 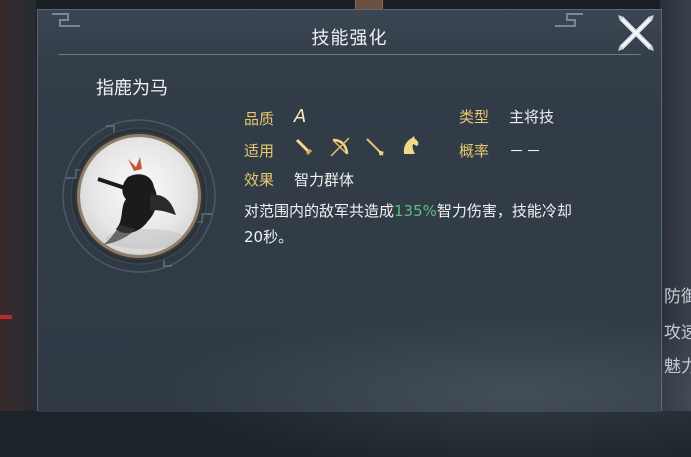 I want to click on horse-icon, so click(x=411, y=145).